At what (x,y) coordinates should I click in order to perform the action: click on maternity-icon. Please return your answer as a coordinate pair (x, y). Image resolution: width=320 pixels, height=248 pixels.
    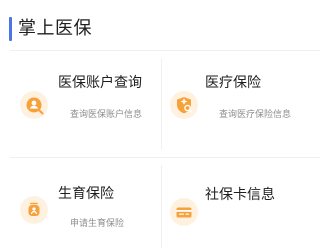
    Looking at the image, I should click on (34, 210).